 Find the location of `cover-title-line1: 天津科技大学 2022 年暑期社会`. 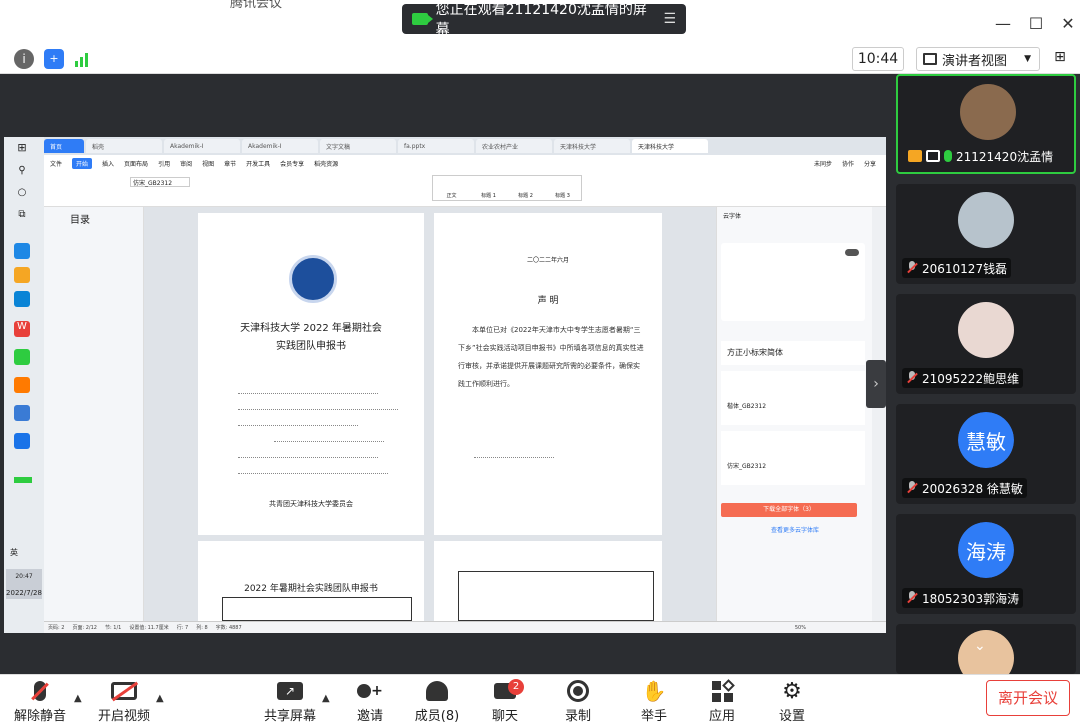

cover-title-line1: 天津科技大学 2022 年暑期社会 is located at coordinates (311, 328).